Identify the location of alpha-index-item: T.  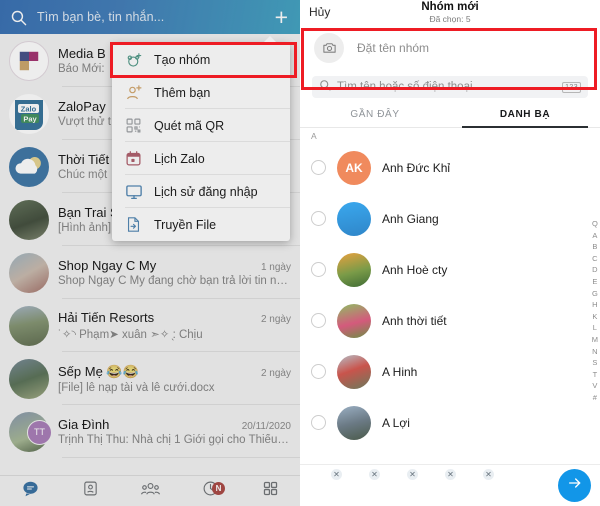
(595, 375).